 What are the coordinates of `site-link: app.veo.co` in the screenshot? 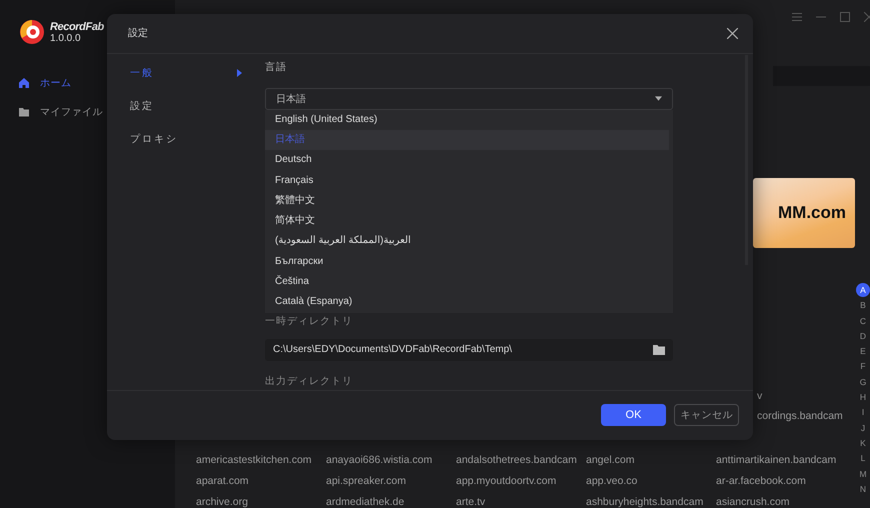 It's located at (651, 481).